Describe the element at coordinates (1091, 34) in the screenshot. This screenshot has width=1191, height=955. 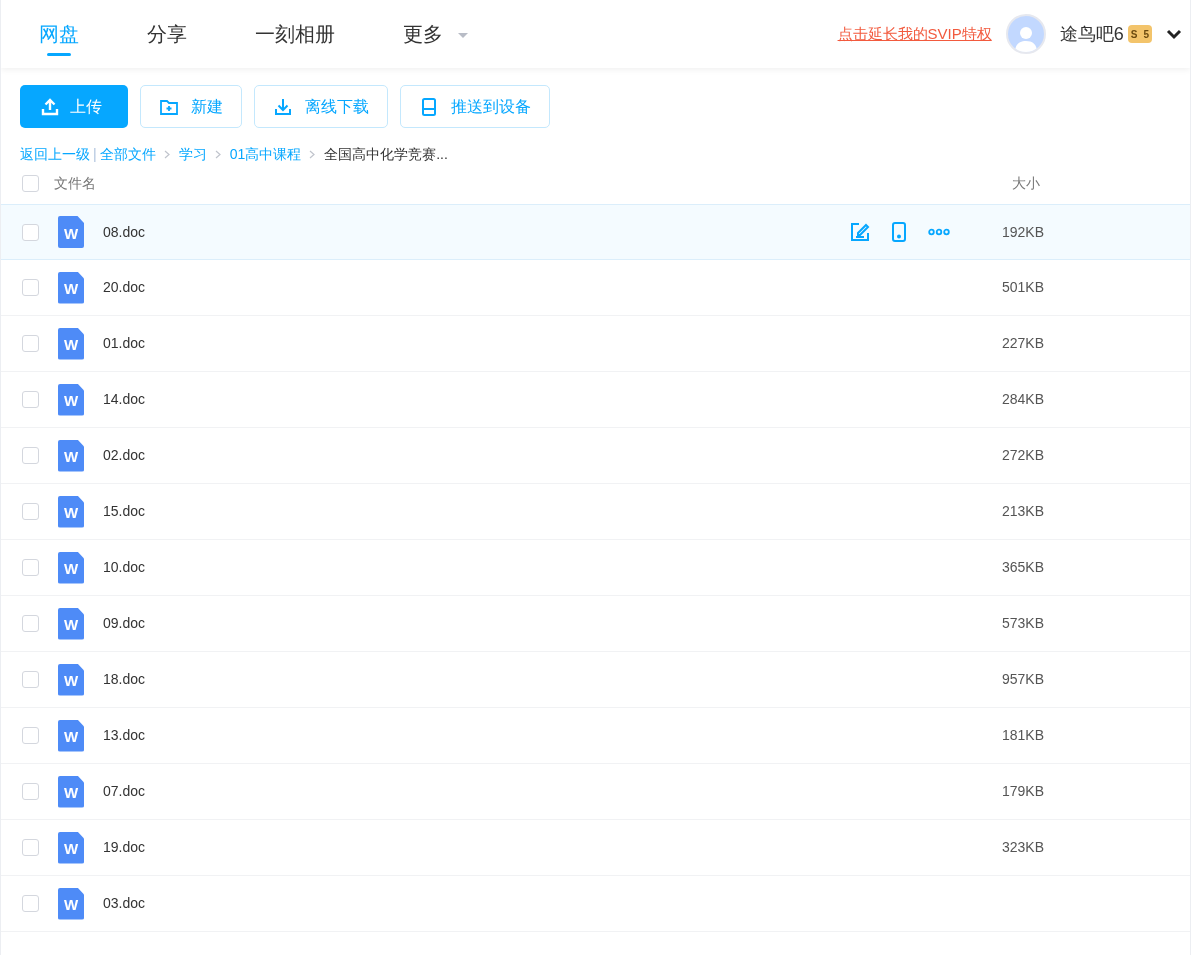
I see `user-name: 途鸟吧6` at that location.